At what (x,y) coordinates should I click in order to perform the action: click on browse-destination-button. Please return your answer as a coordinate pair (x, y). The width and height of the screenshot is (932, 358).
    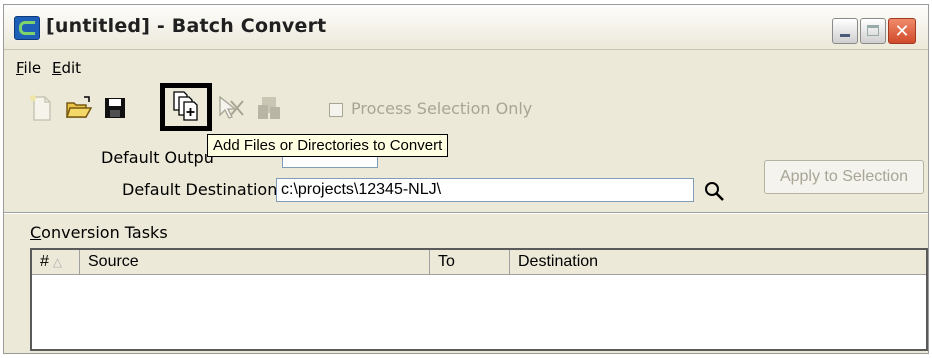
    Looking at the image, I should click on (714, 191).